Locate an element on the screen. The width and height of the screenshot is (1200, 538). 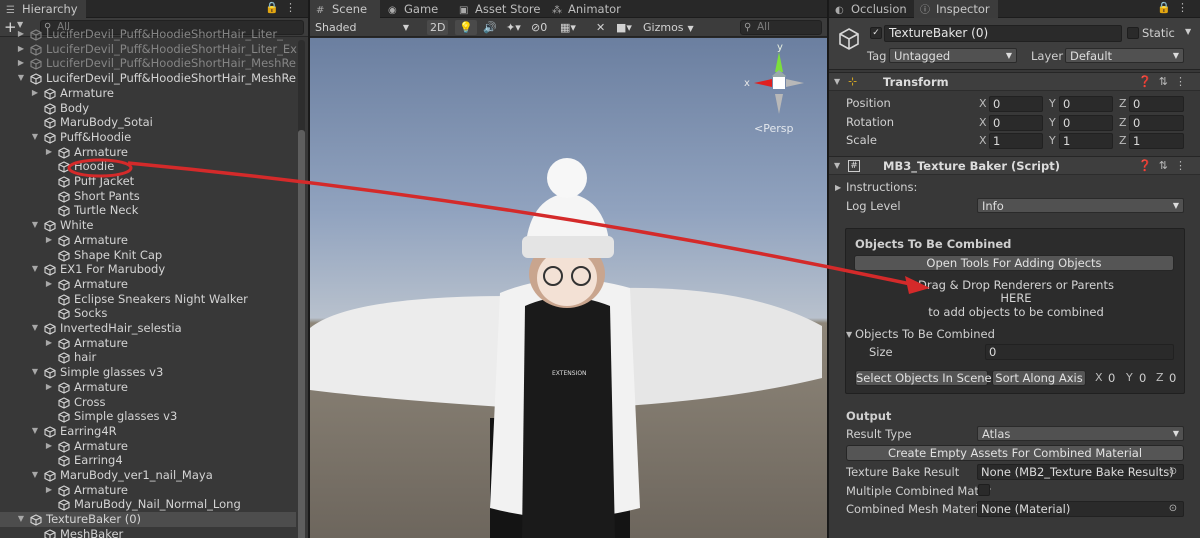
hierarchy-item: Eclipse Sneakers Night Walker is located at coordinates (148, 299).